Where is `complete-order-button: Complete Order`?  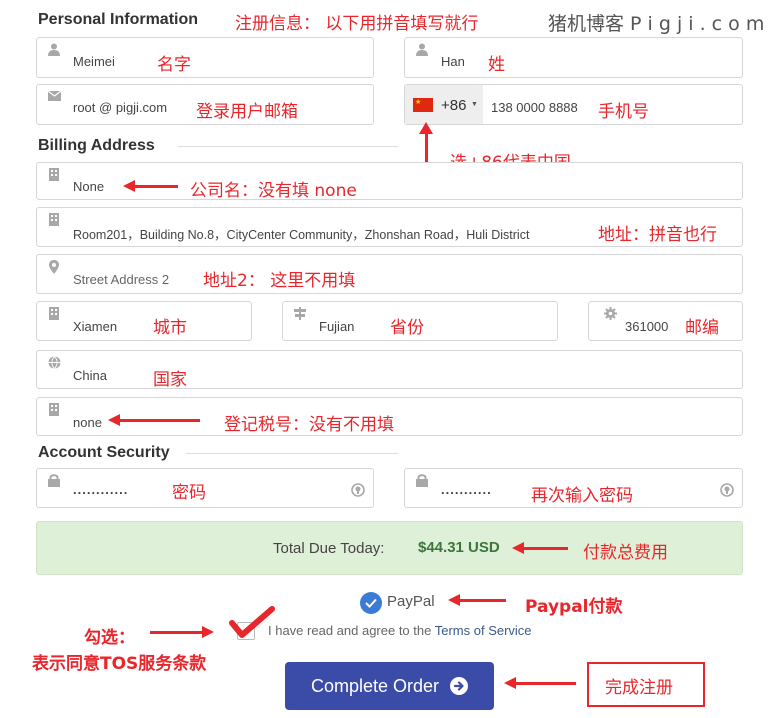 complete-order-button: Complete Order is located at coordinates (389, 686).